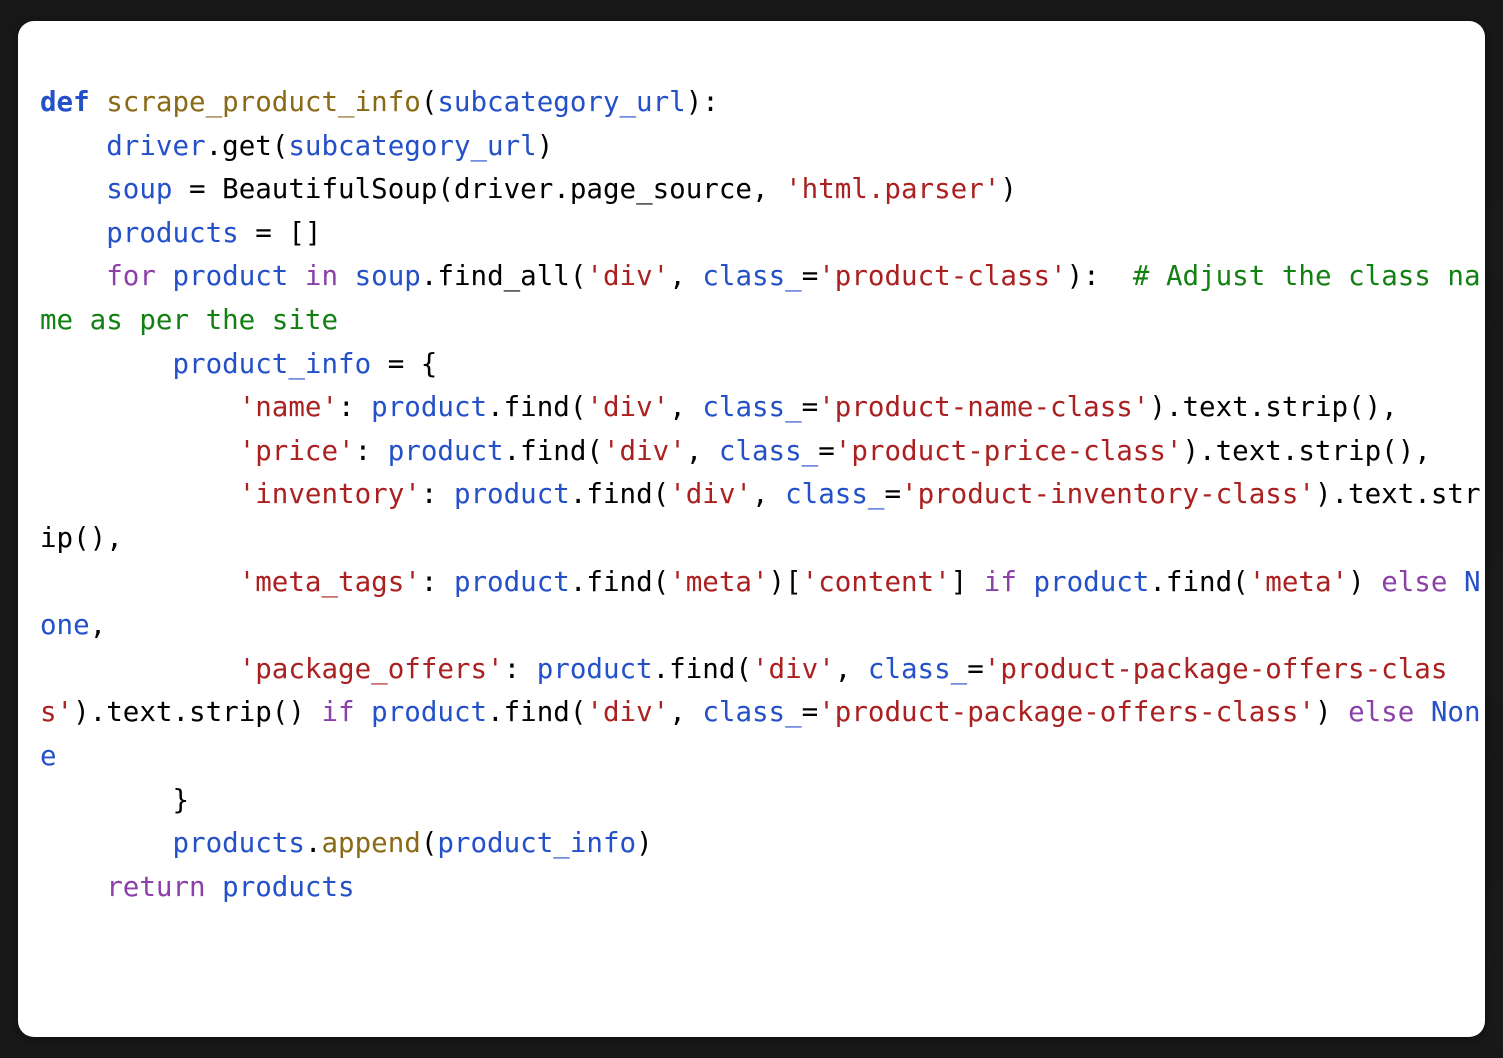 This screenshot has width=1503, height=1058. What do you see at coordinates (288, 407) in the screenshot?
I see `code-token: 'name'` at bounding box center [288, 407].